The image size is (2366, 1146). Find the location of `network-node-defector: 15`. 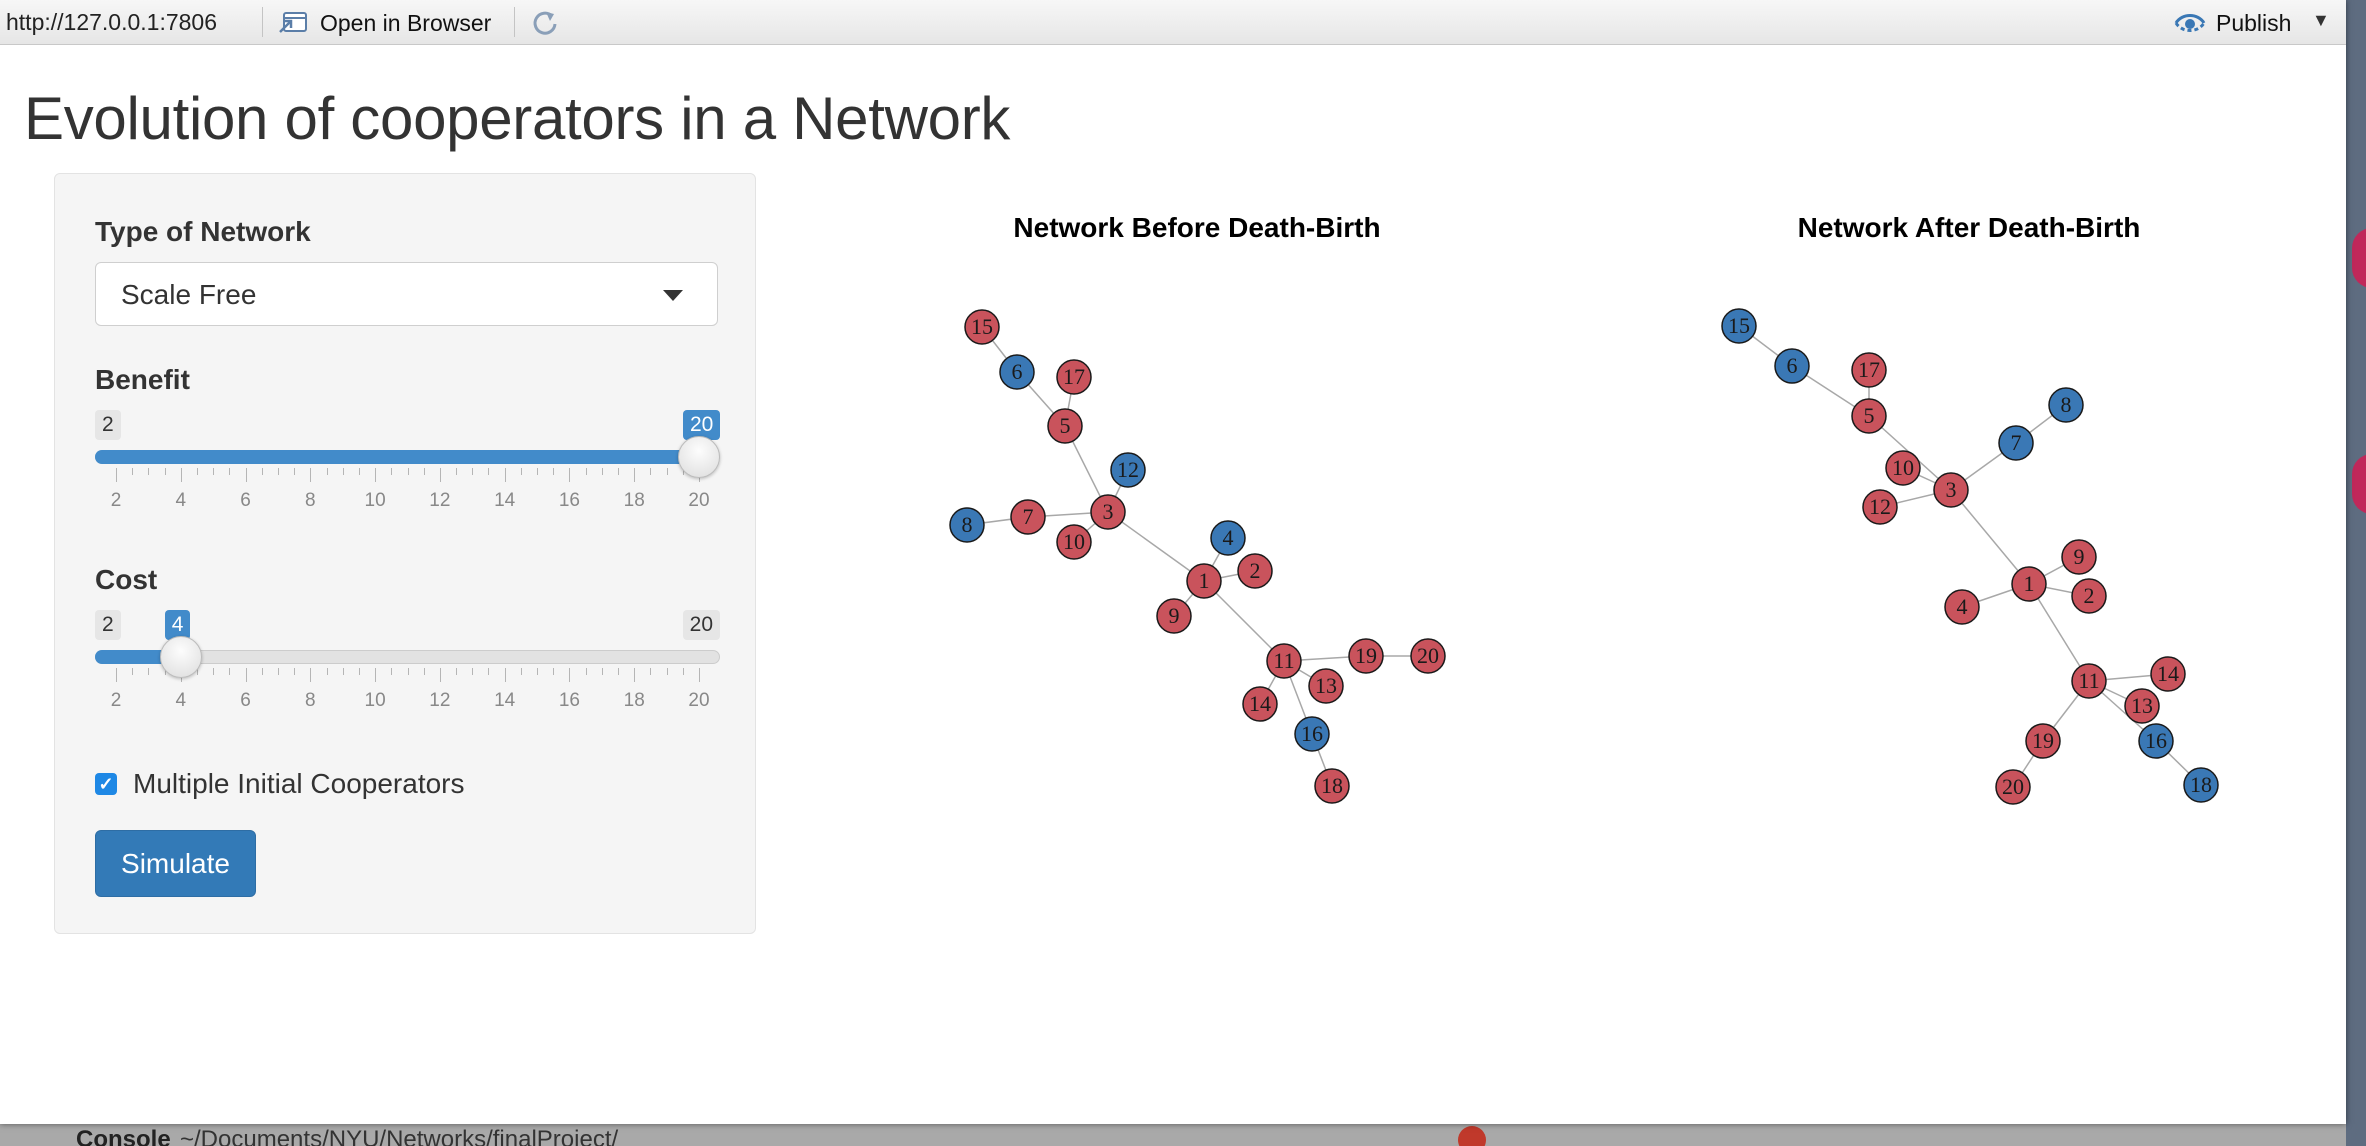

network-node-defector: 15 is located at coordinates (982, 327).